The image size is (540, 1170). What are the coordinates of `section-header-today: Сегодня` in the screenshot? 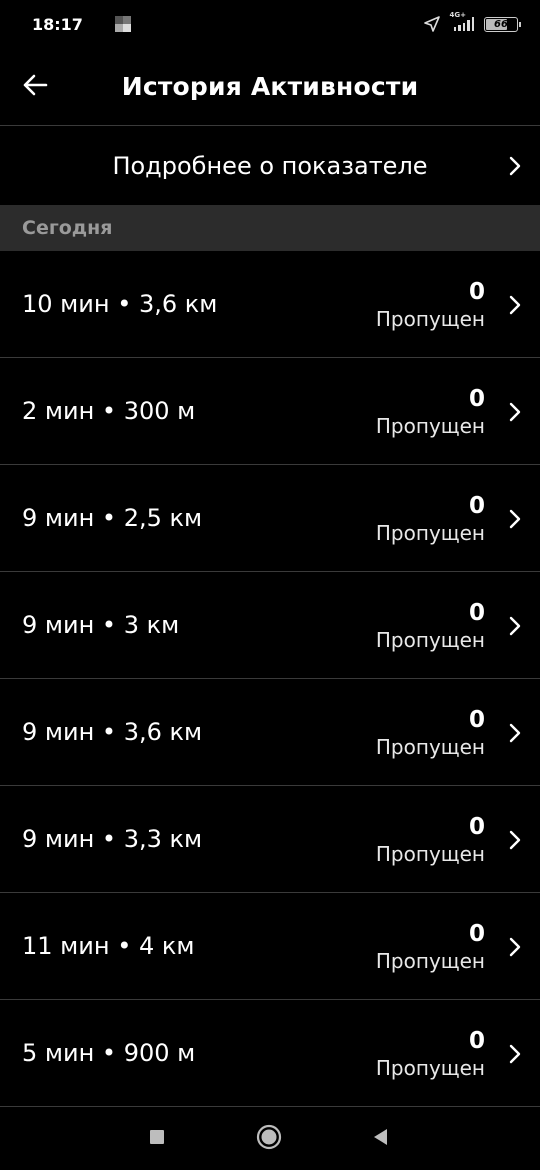 It's located at (270, 228).